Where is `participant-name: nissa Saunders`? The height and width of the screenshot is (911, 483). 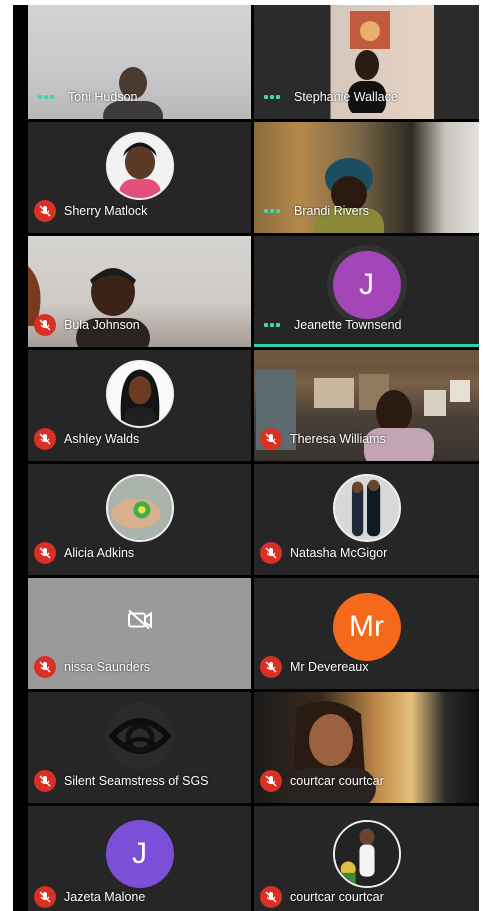
participant-name: nissa Saunders is located at coordinates (107, 667).